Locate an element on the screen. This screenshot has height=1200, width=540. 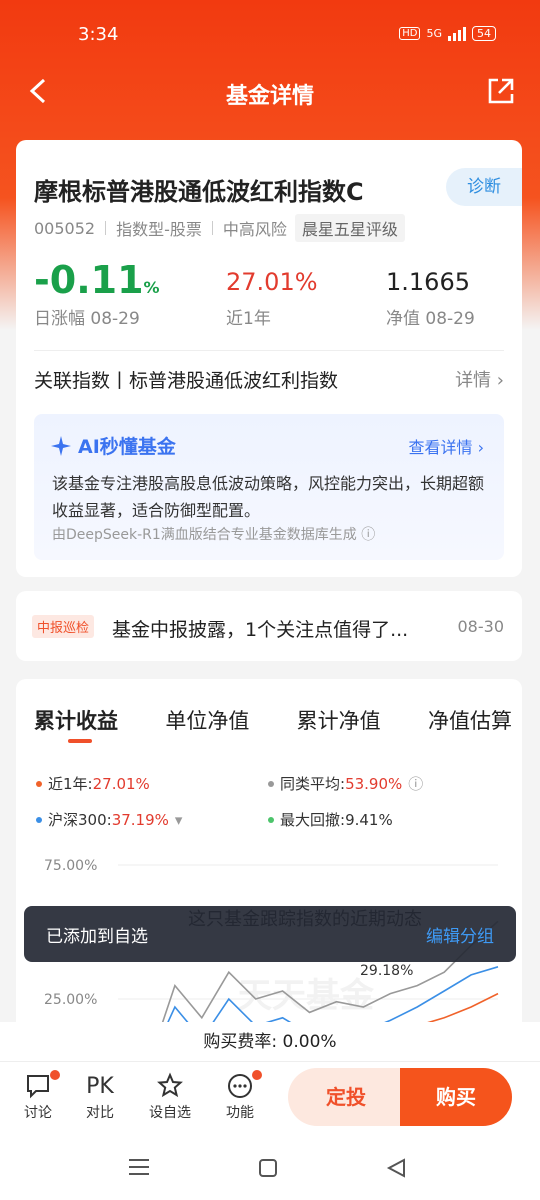
function-button: 功能 is located at coordinates (240, 1096).